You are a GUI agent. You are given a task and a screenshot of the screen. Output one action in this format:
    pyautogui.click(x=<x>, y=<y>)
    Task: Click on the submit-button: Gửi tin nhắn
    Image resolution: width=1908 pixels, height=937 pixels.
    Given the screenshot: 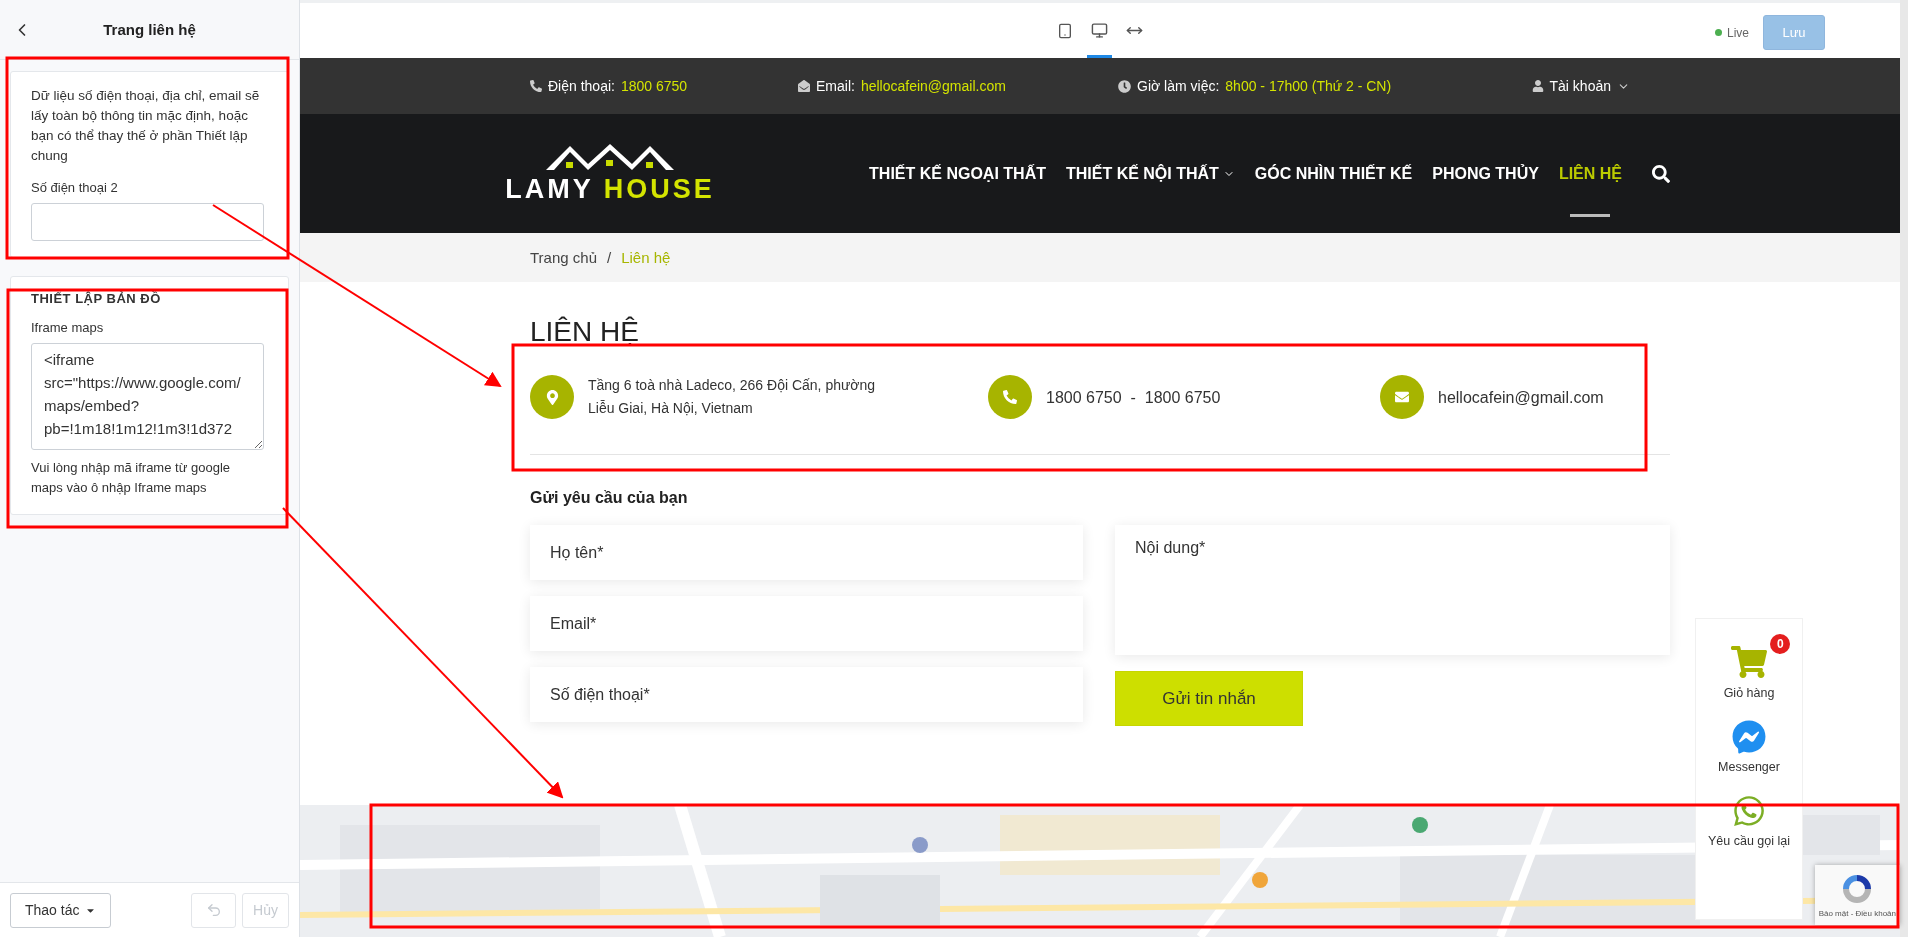 What is the action you would take?
    pyautogui.click(x=1209, y=698)
    